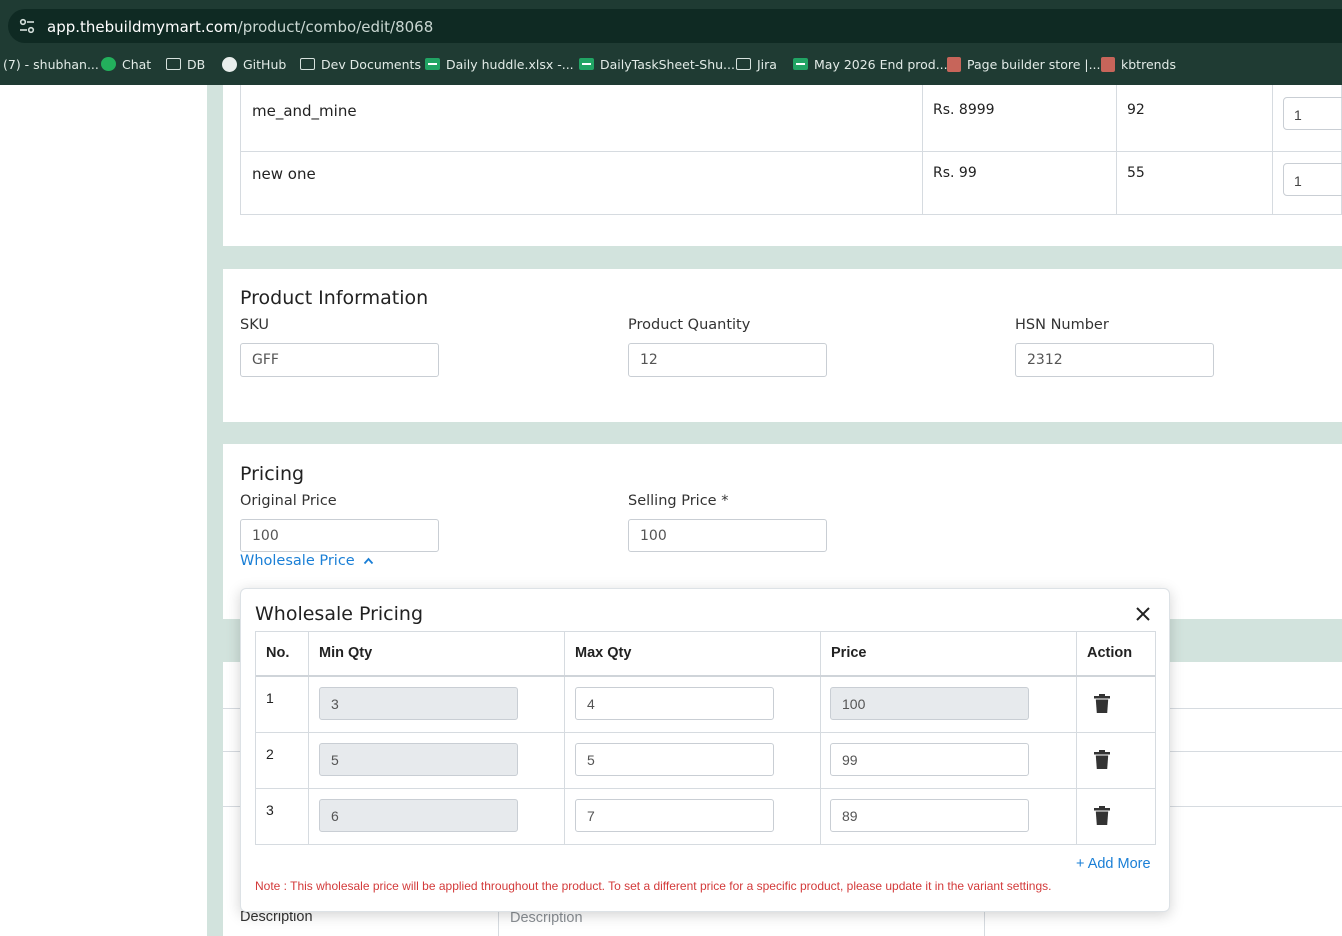 This screenshot has height=936, width=1342. Describe the element at coordinates (1136, 173) in the screenshot. I see `variant-stock: 55` at that location.